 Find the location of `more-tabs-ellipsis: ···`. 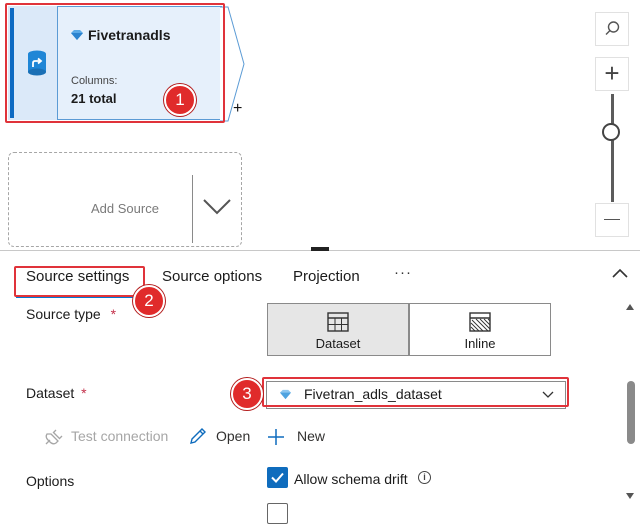

more-tabs-ellipsis: ··· is located at coordinates (403, 272).